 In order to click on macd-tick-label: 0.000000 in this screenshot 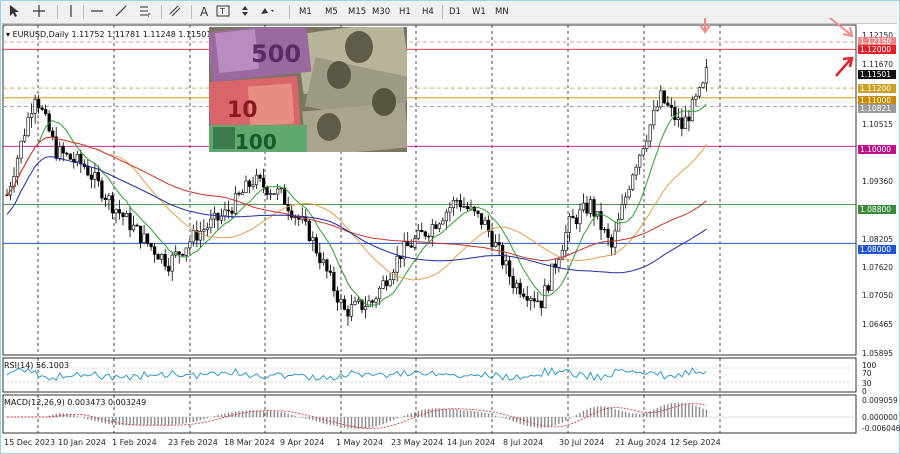, I will do `click(880, 417)`.